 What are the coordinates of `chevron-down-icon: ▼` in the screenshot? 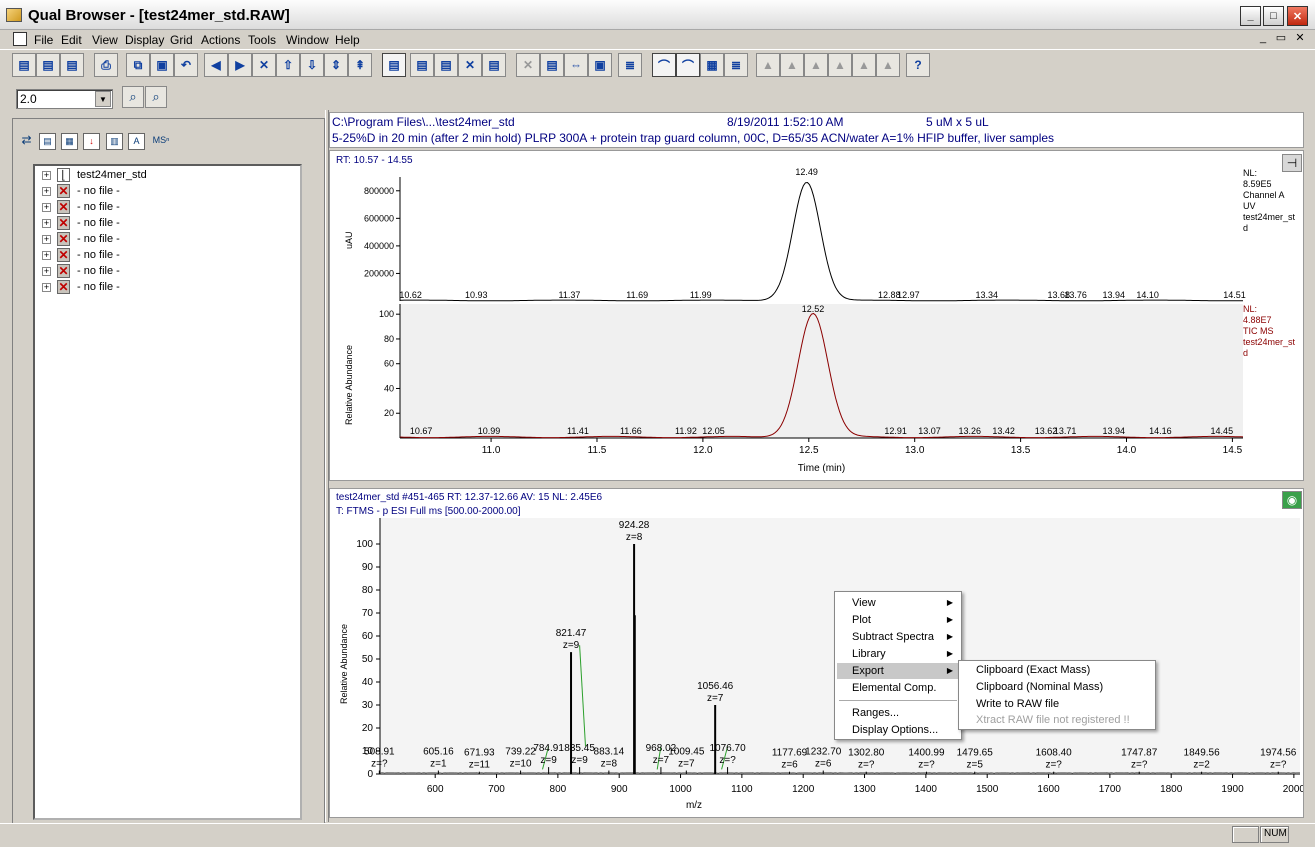 It's located at (103, 99).